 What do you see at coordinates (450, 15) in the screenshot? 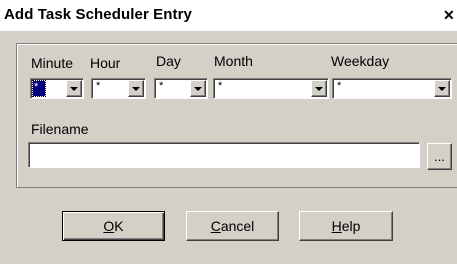
I see `close-icon: ✕` at bounding box center [450, 15].